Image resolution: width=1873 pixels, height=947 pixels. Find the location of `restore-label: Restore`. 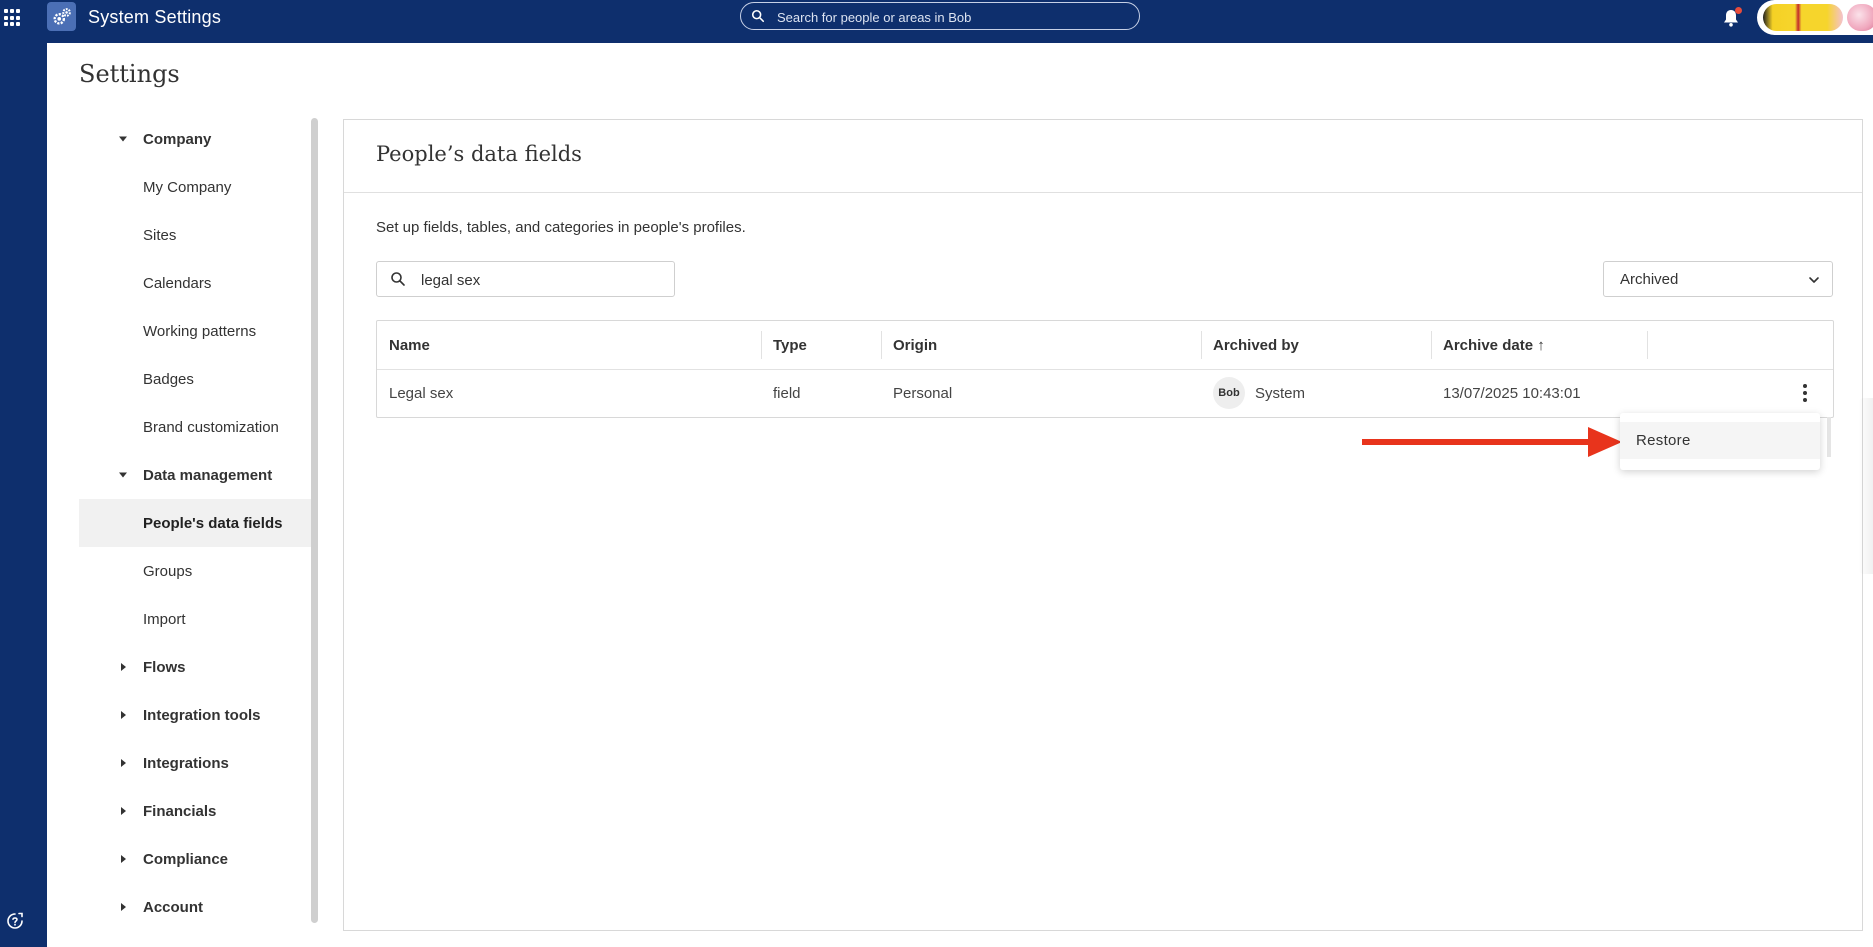

restore-label: Restore is located at coordinates (1663, 440).